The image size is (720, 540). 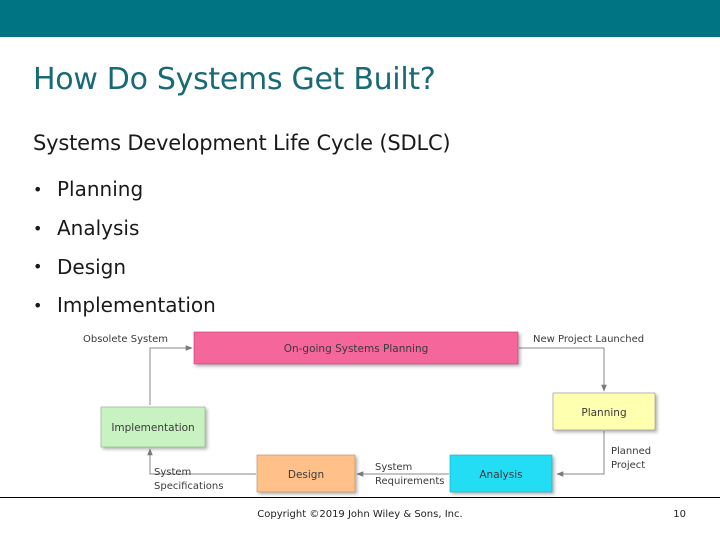 I want to click on system-requirements-label-1: System, so click(x=393, y=467).